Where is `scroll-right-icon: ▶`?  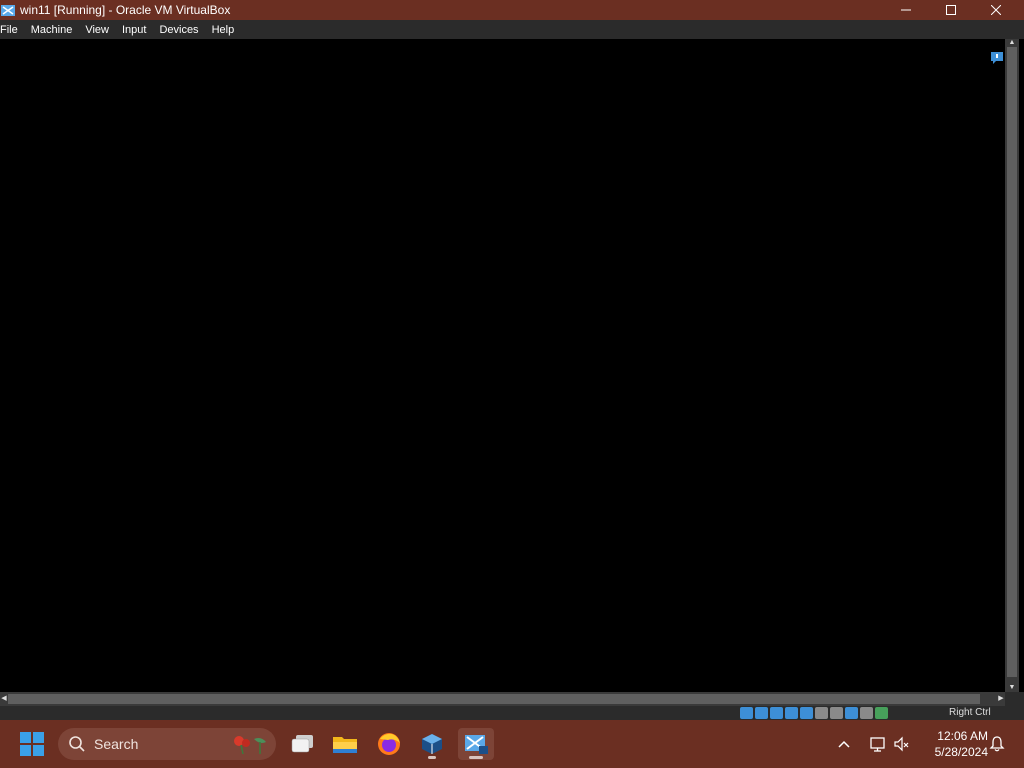
scroll-right-icon: ▶ is located at coordinates (1001, 699).